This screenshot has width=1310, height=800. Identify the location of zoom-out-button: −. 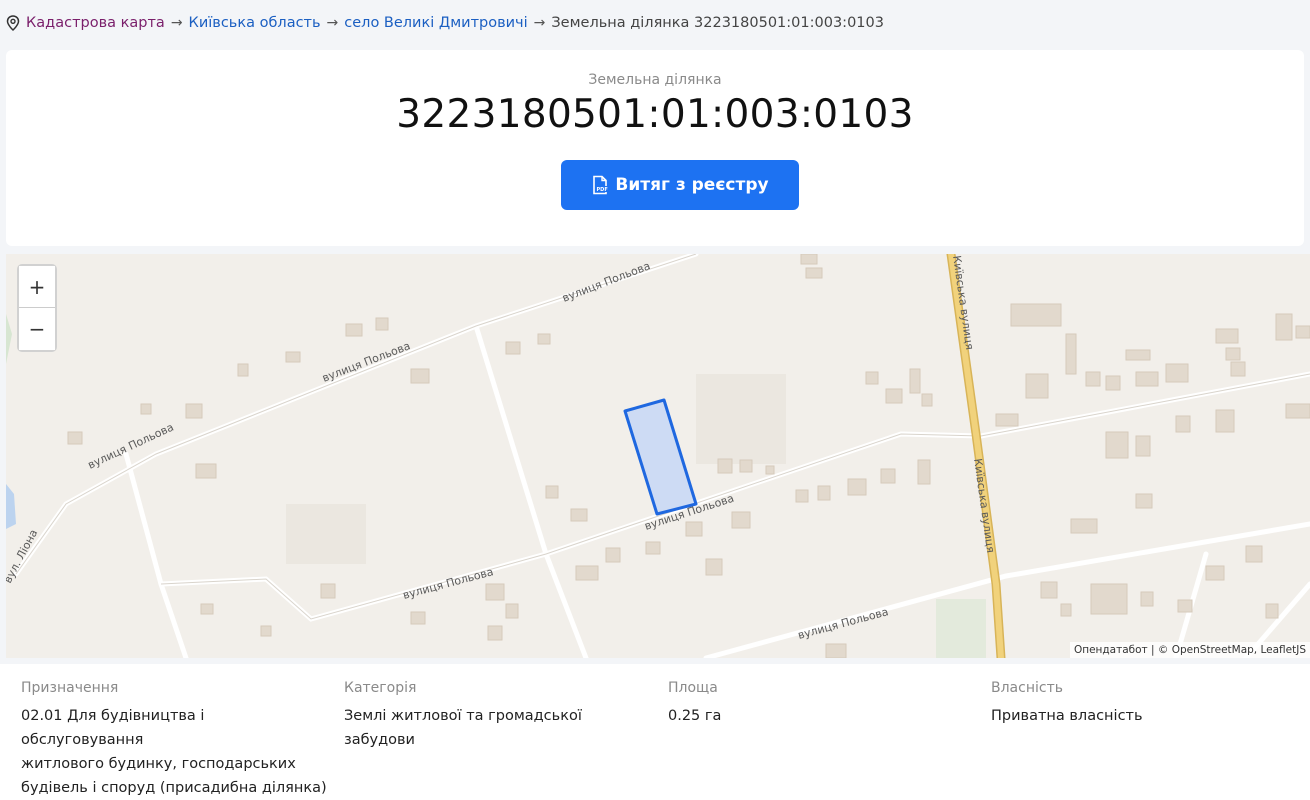
(37, 329).